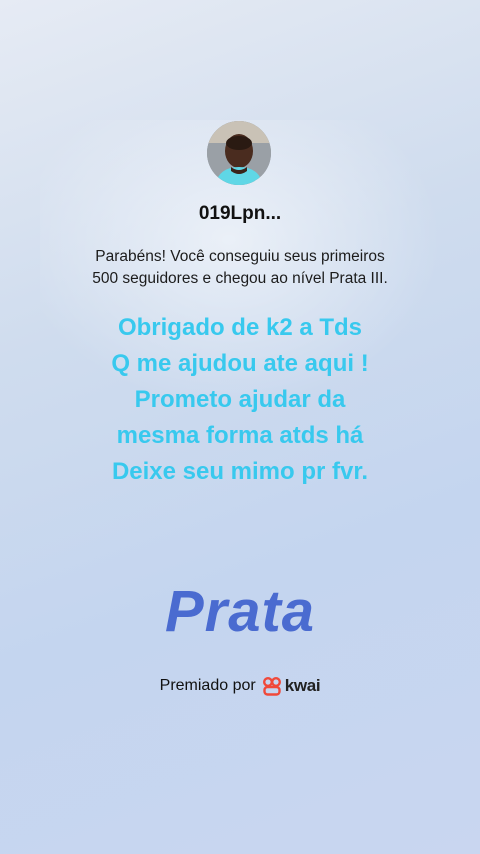 Image resolution: width=480 pixels, height=854 pixels. Describe the element at coordinates (207, 685) in the screenshot. I see `awarded-by-label: Premiado por` at that location.